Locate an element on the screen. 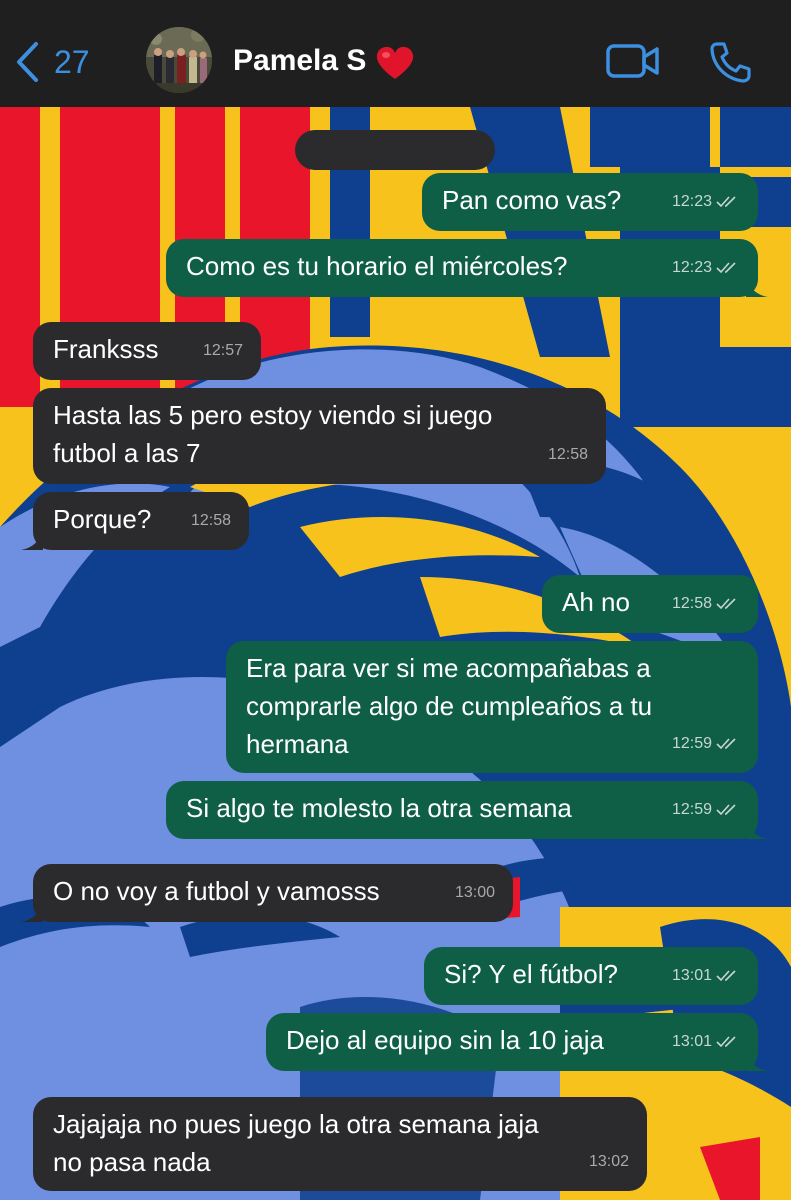 Image resolution: width=791 pixels, height=1200 pixels. message-meta: 13:00 is located at coordinates (475, 893).